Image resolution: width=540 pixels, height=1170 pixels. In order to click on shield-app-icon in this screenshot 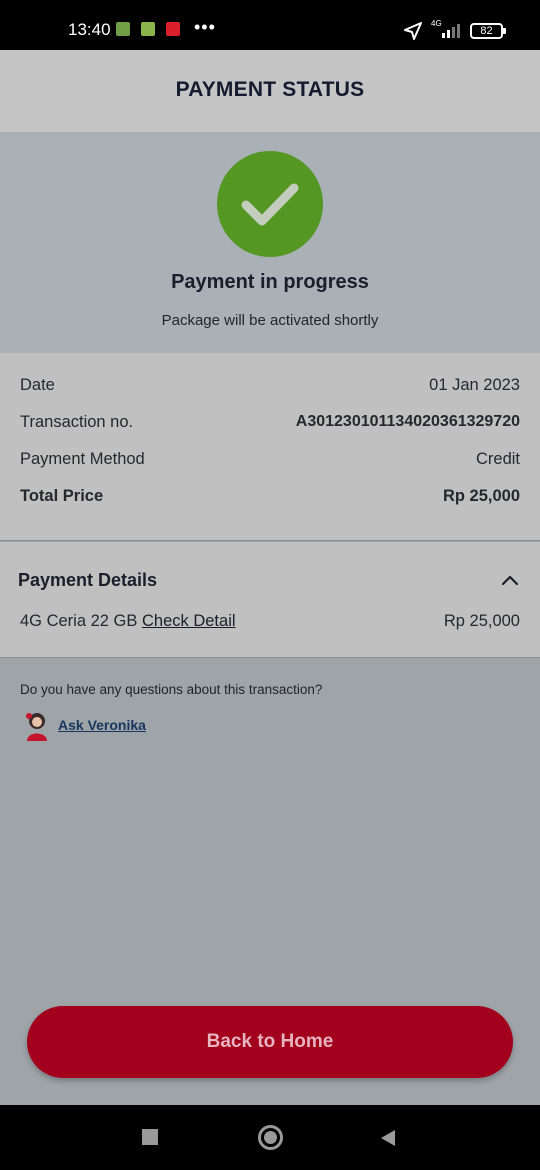, I will do `click(173, 29)`.